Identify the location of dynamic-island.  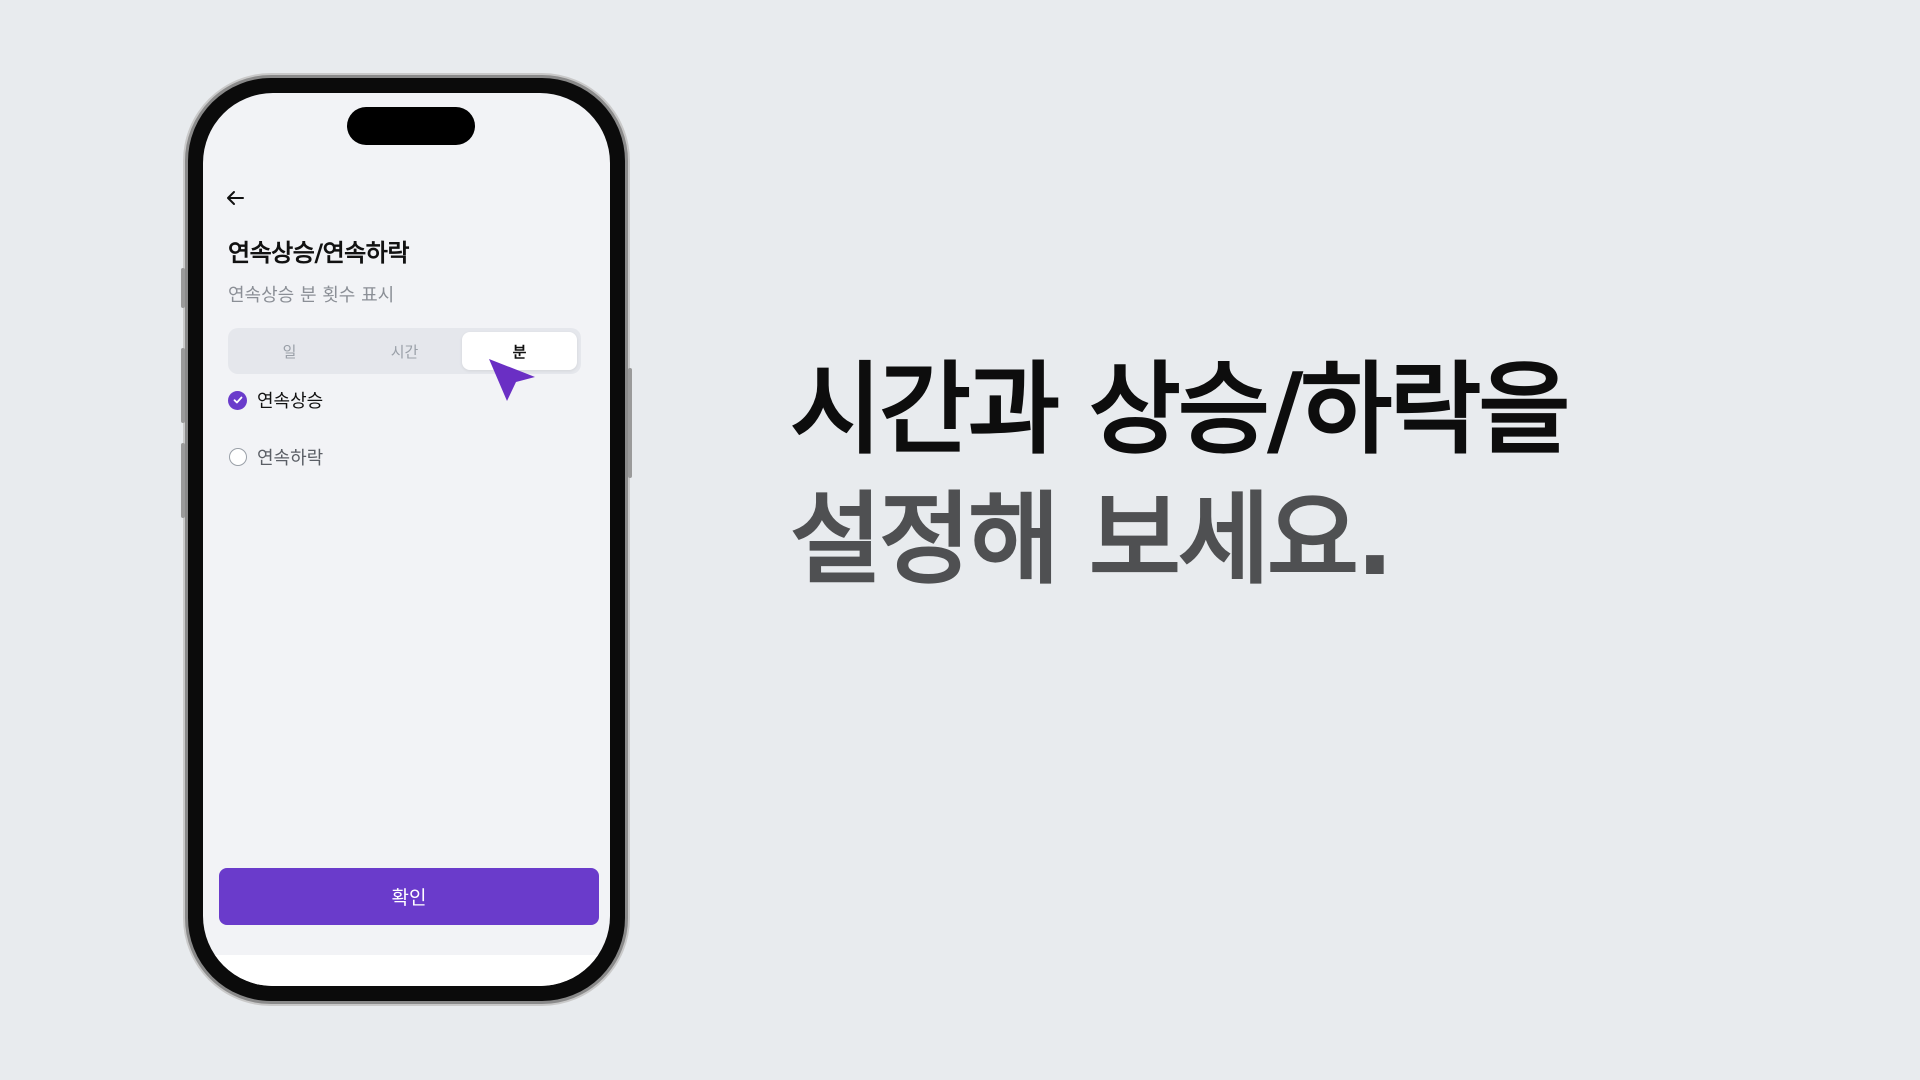
(411, 126).